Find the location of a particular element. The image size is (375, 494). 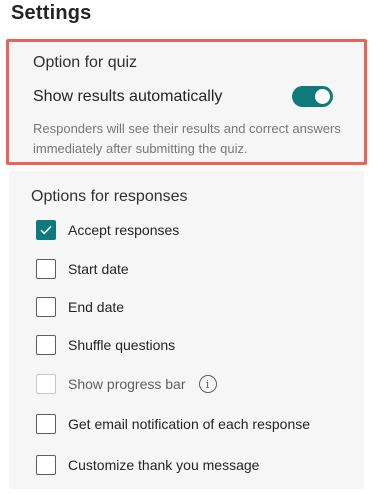

option-show-progress-bar: Show progress bar i is located at coordinates (126, 384).